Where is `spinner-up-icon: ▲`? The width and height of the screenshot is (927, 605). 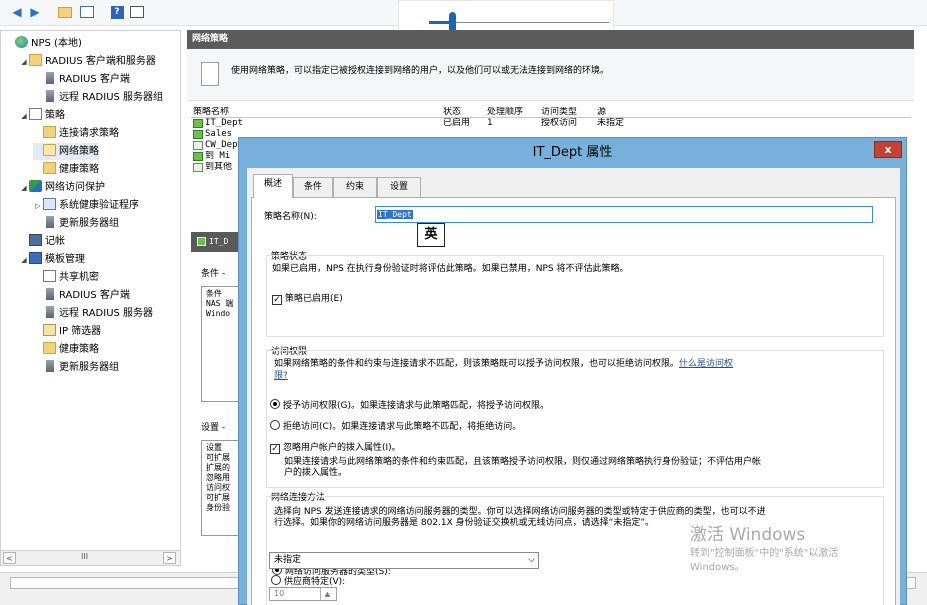
spinner-up-icon: ▲ is located at coordinates (327, 594).